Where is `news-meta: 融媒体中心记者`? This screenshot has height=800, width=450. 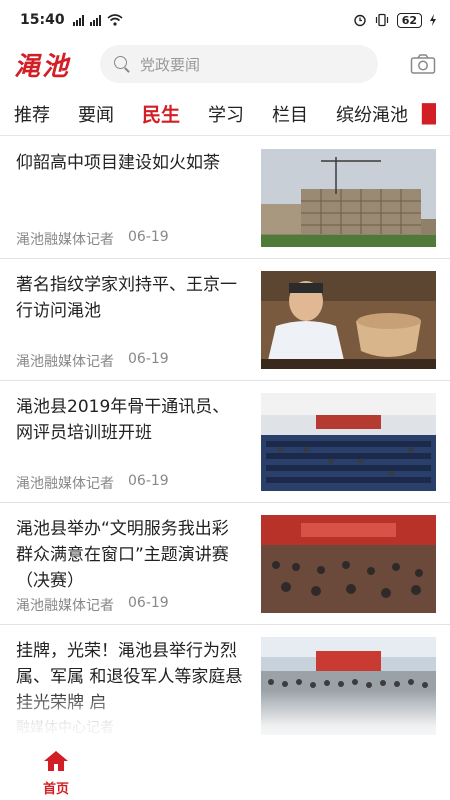 news-meta: 融媒体中心记者 is located at coordinates (72, 727).